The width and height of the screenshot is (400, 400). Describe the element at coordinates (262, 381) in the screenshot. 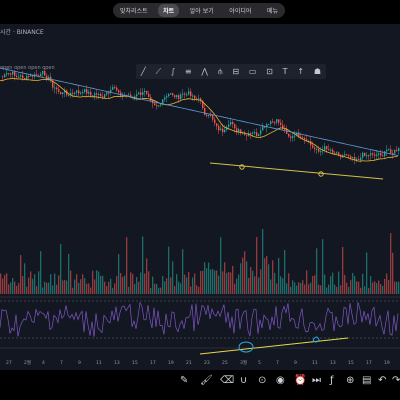

I see `lock-icon: ⊙` at that location.